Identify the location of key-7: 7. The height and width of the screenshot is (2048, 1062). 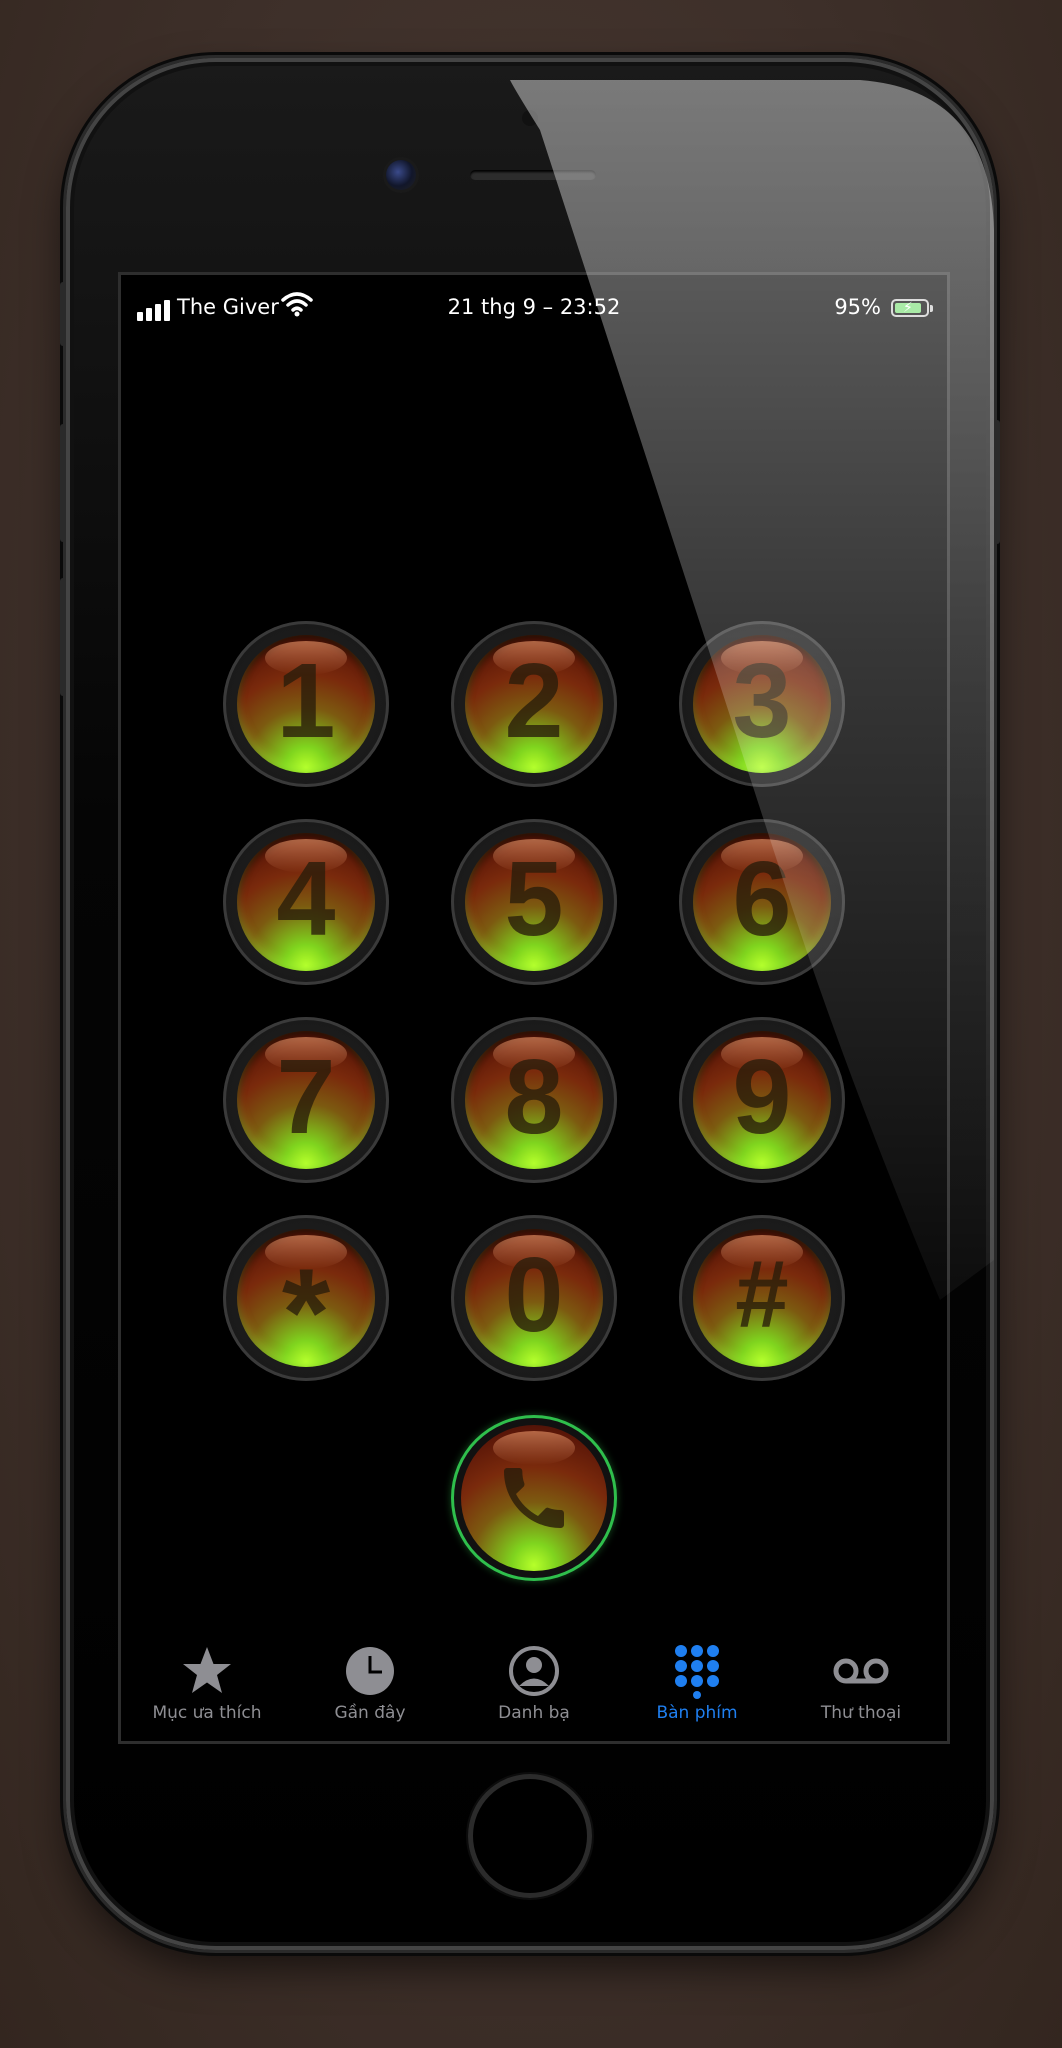
(306, 1100).